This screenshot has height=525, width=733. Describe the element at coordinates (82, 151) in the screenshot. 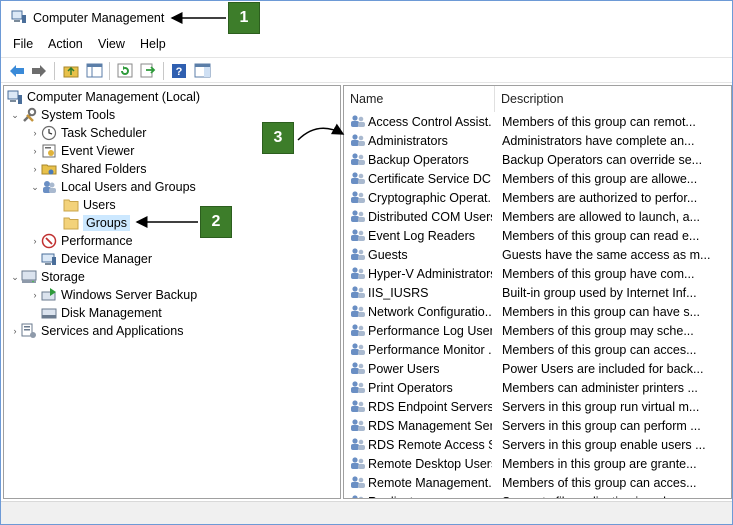

I see `tree-item-event-viewer: › Event Viewer` at that location.